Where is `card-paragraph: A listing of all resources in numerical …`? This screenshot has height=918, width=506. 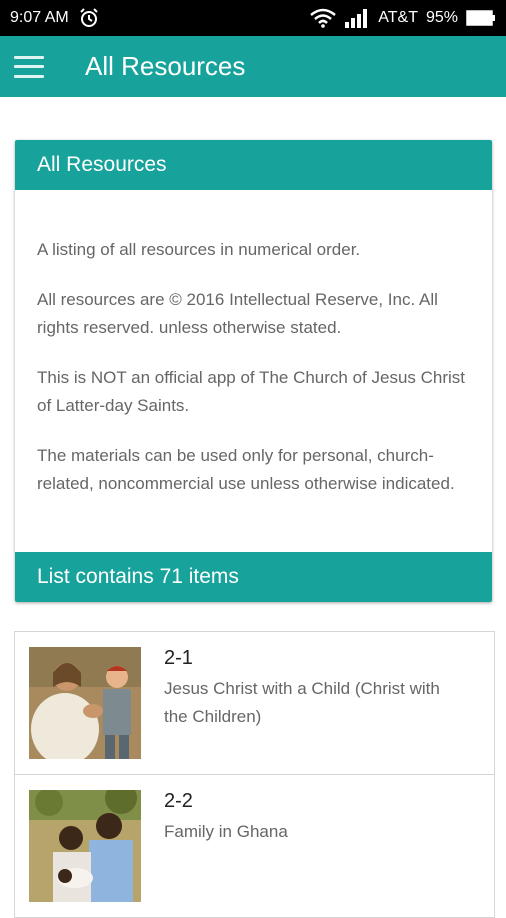 card-paragraph: A listing of all resources in numerical … is located at coordinates (199, 249).